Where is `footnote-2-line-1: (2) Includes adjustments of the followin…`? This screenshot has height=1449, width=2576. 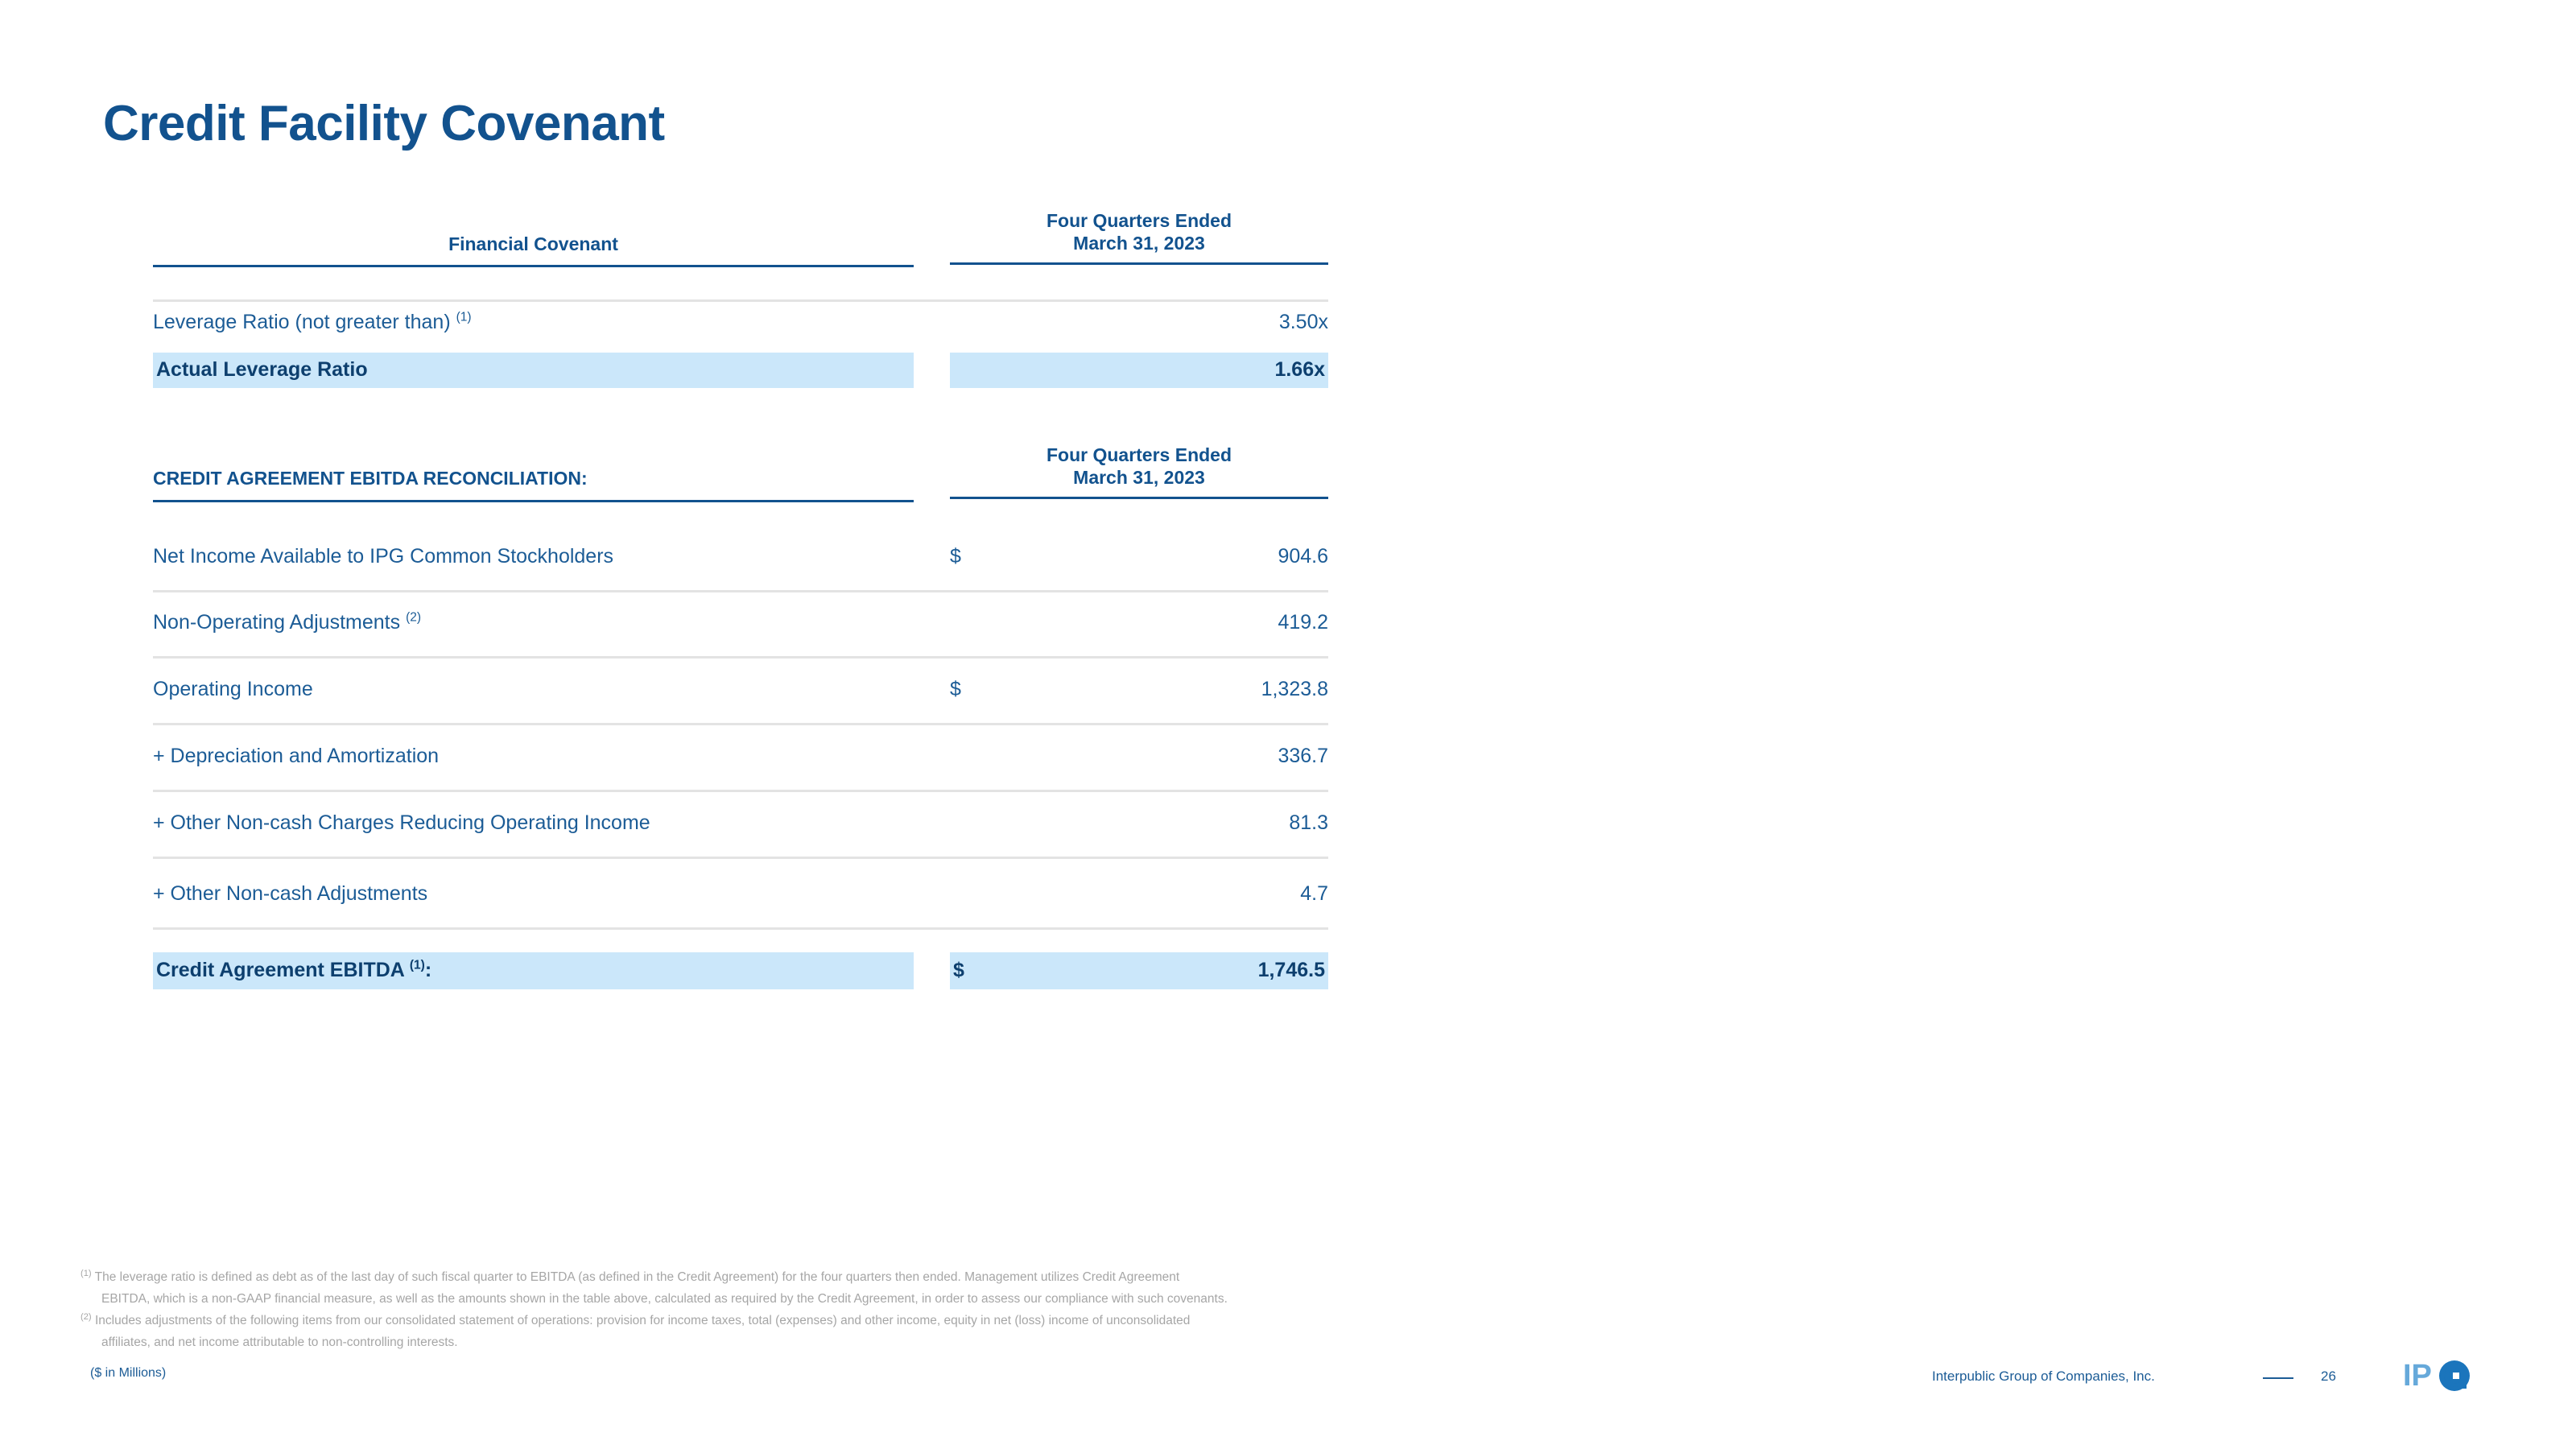 footnote-2-line-1: (2) Includes adjustments of the followin… is located at coordinates (635, 1321).